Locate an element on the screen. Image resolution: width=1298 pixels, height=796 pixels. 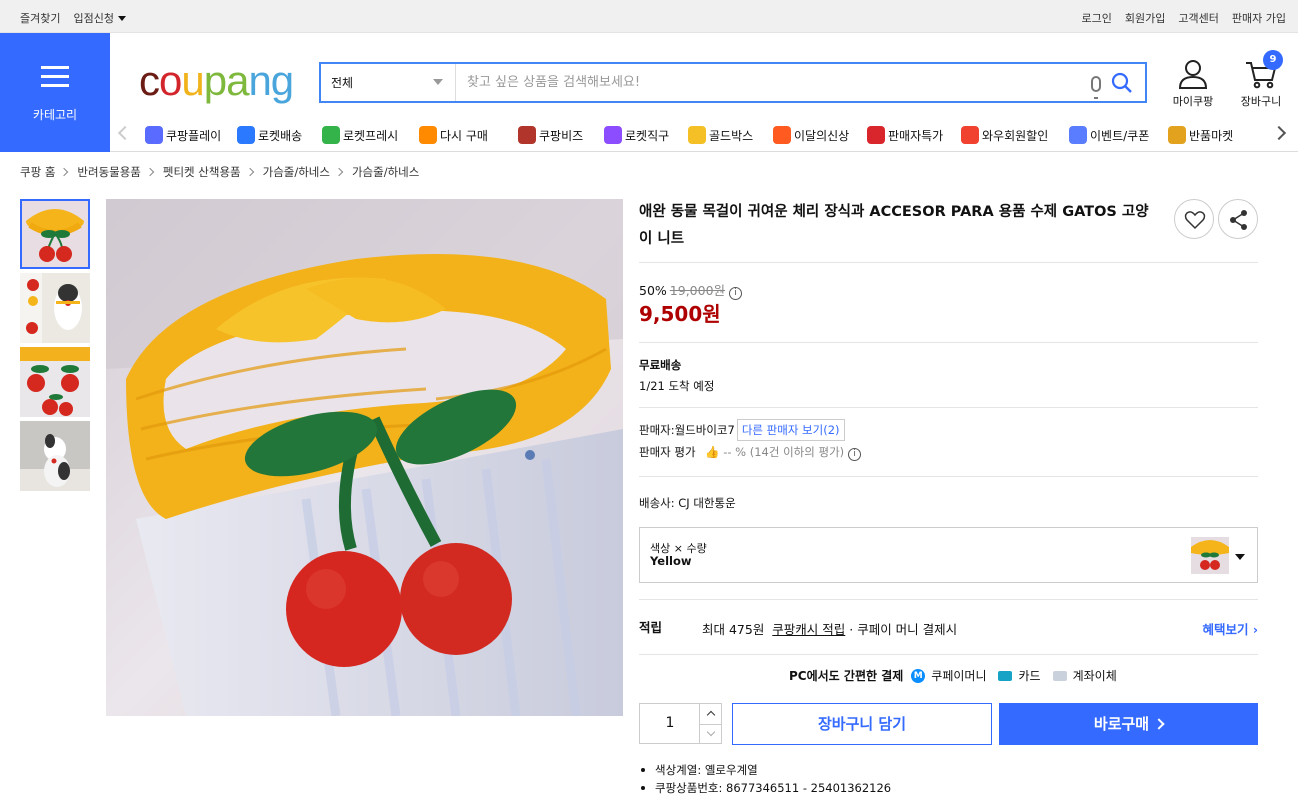
market-icon is located at coordinates (1177, 135).